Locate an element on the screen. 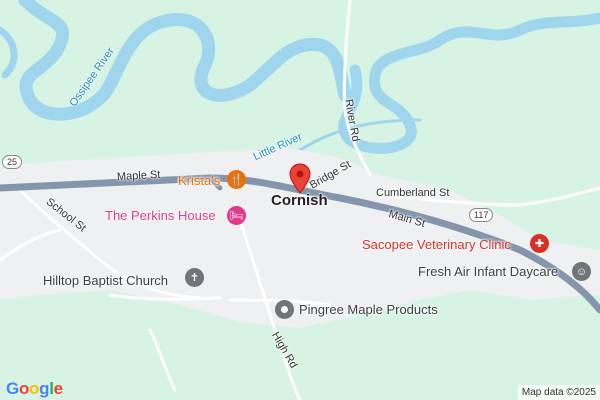 This screenshot has width=600, height=400. route-shield-117: 117 is located at coordinates (481, 215).